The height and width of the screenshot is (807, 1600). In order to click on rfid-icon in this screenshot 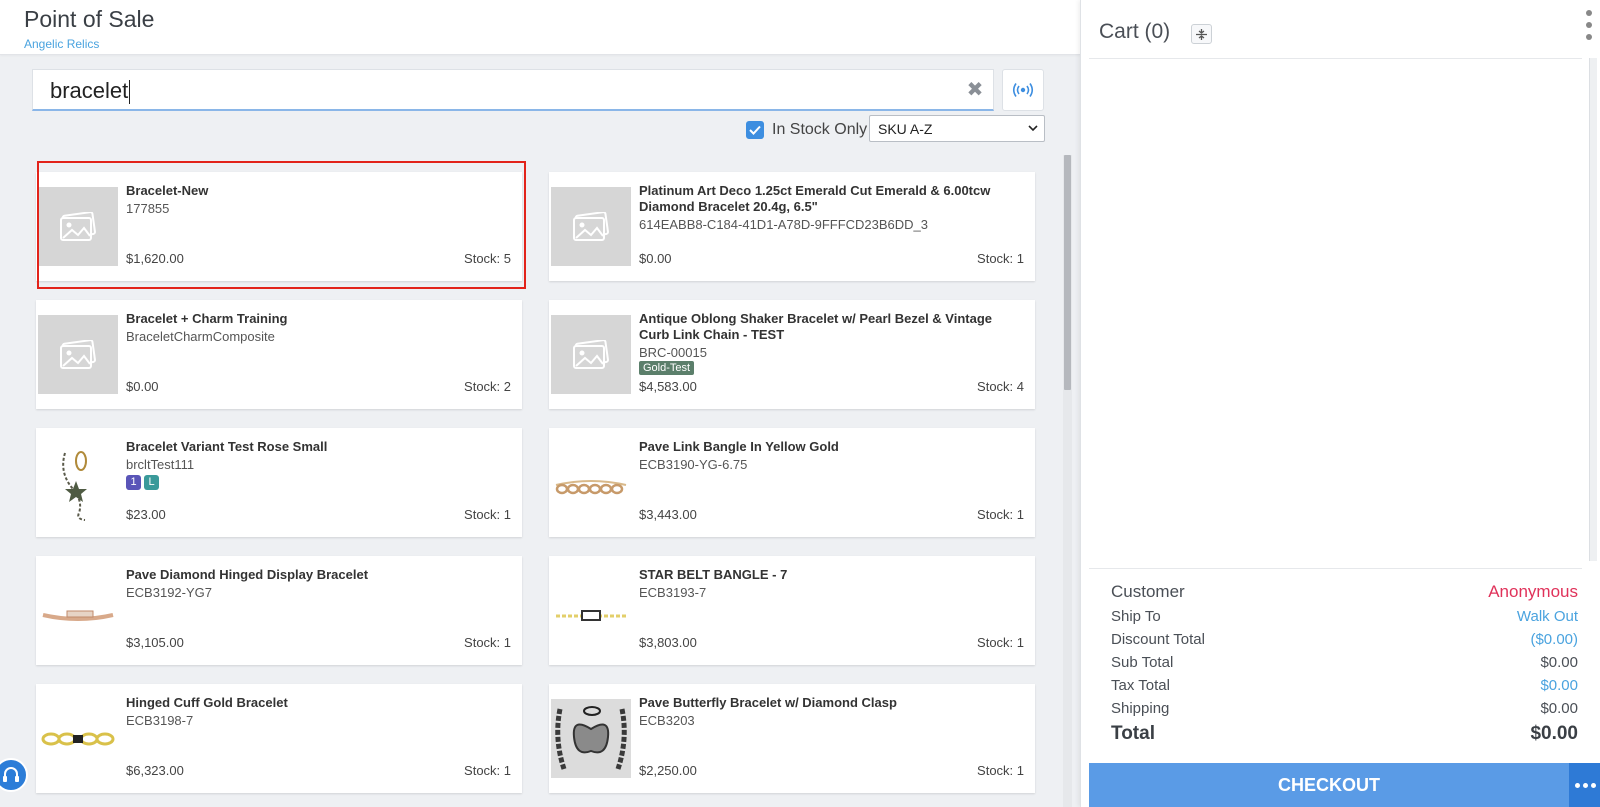, I will do `click(1023, 90)`.